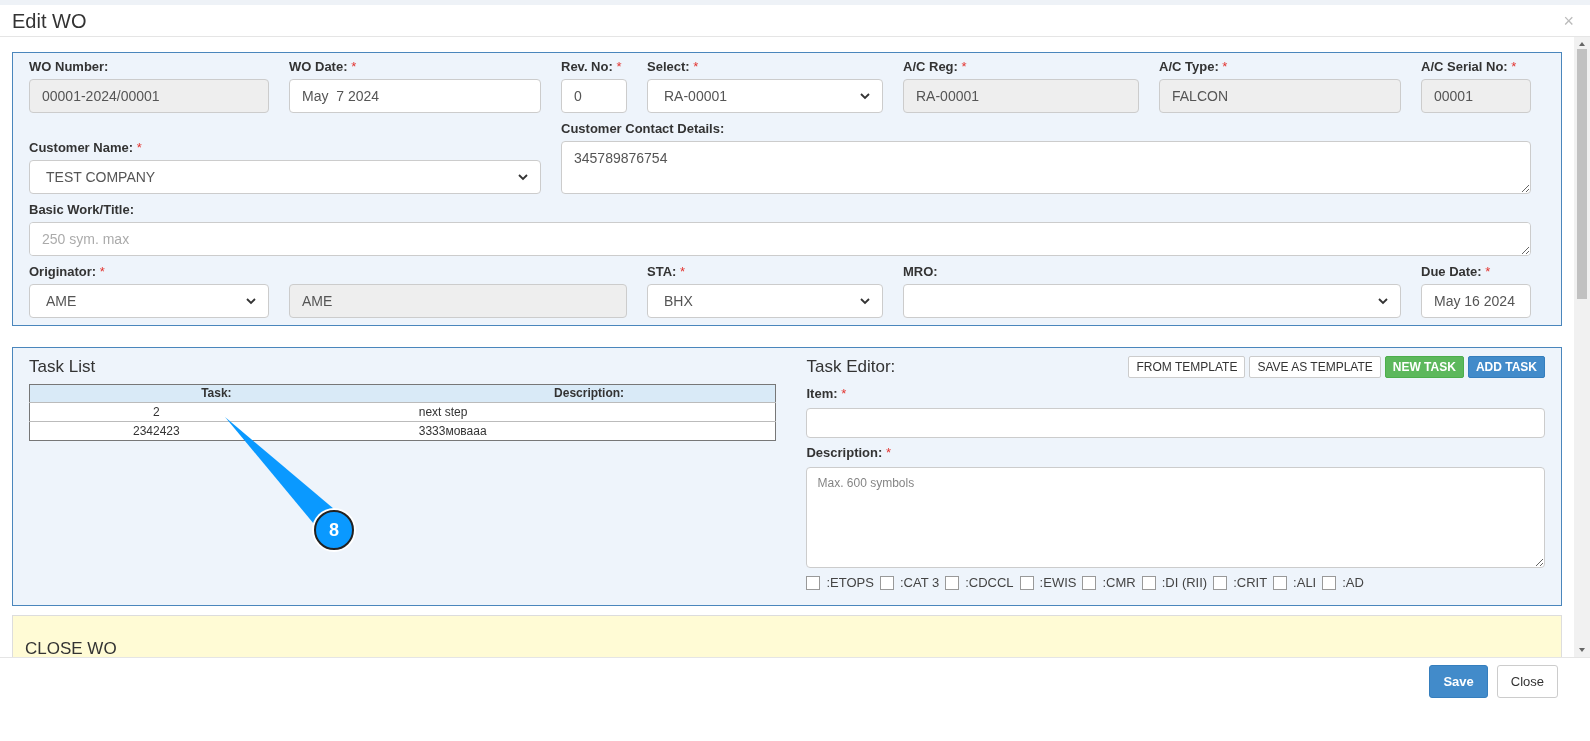 The width and height of the screenshot is (1590, 741). Describe the element at coordinates (589, 412) in the screenshot. I see `table-cell: next step` at that location.